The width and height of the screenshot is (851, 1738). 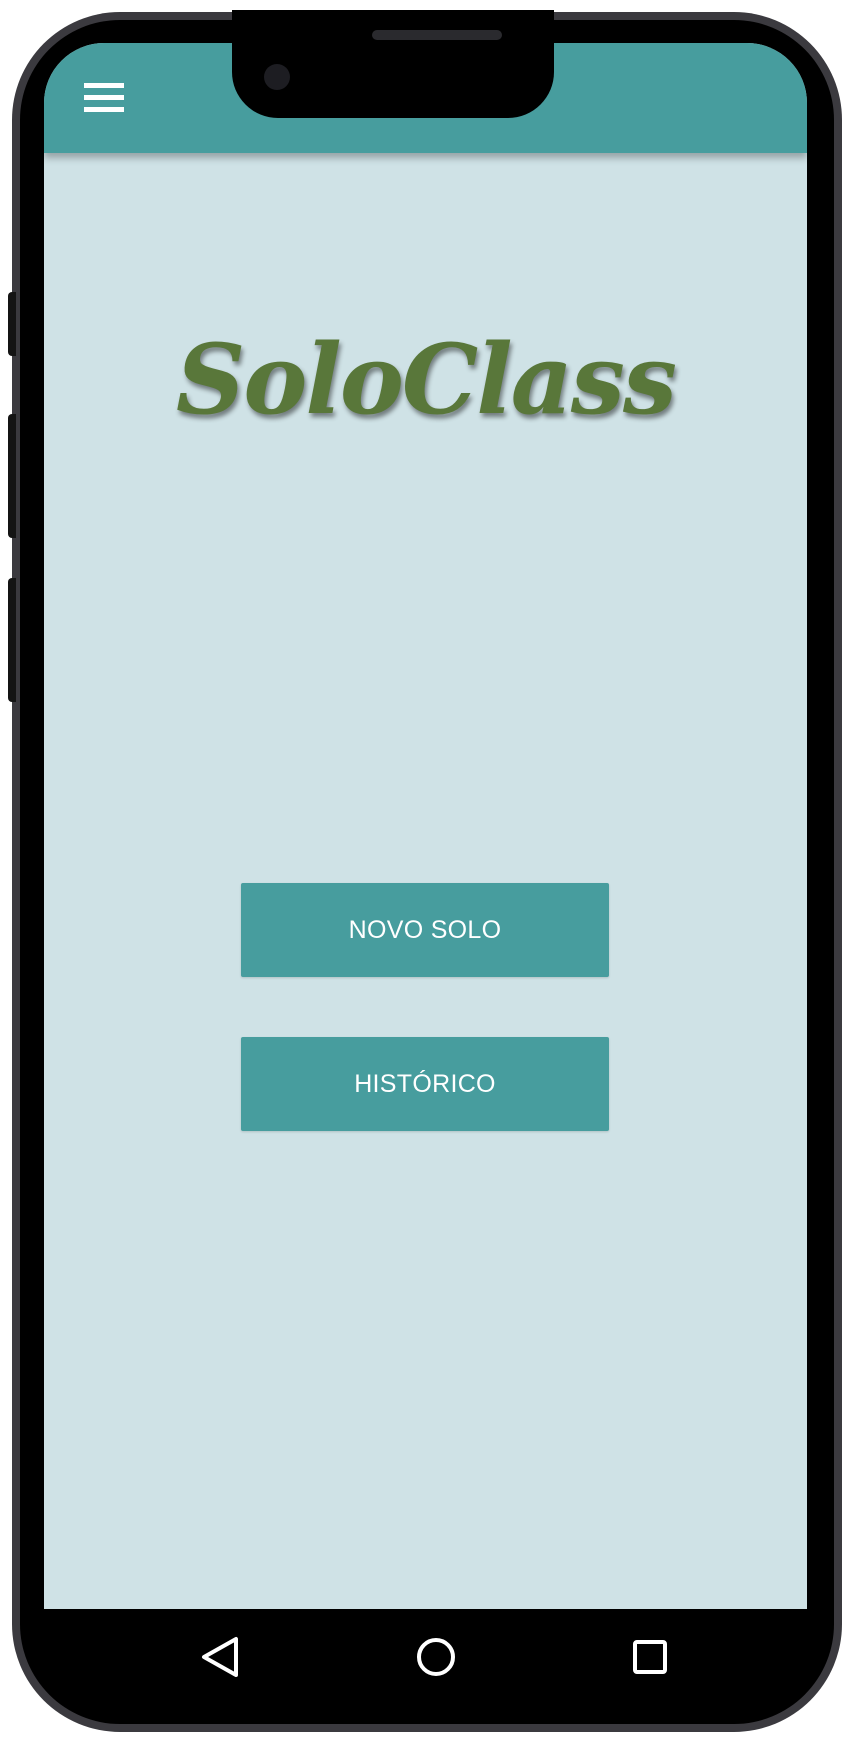 What do you see at coordinates (650, 1657) in the screenshot?
I see `recent-apps-square-icon` at bounding box center [650, 1657].